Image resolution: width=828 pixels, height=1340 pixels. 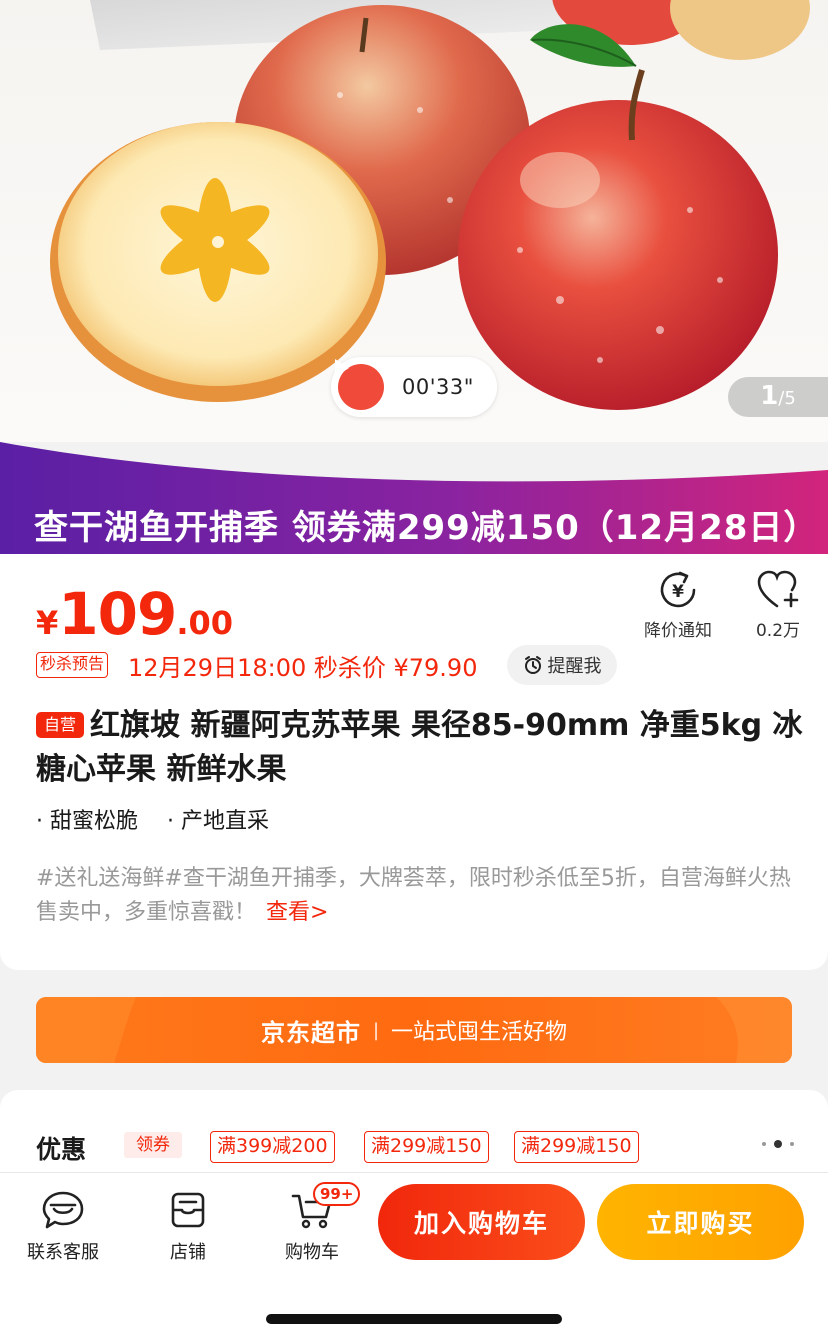 I want to click on price-alert-button: ¥ 降价通知, so click(x=678, y=604).